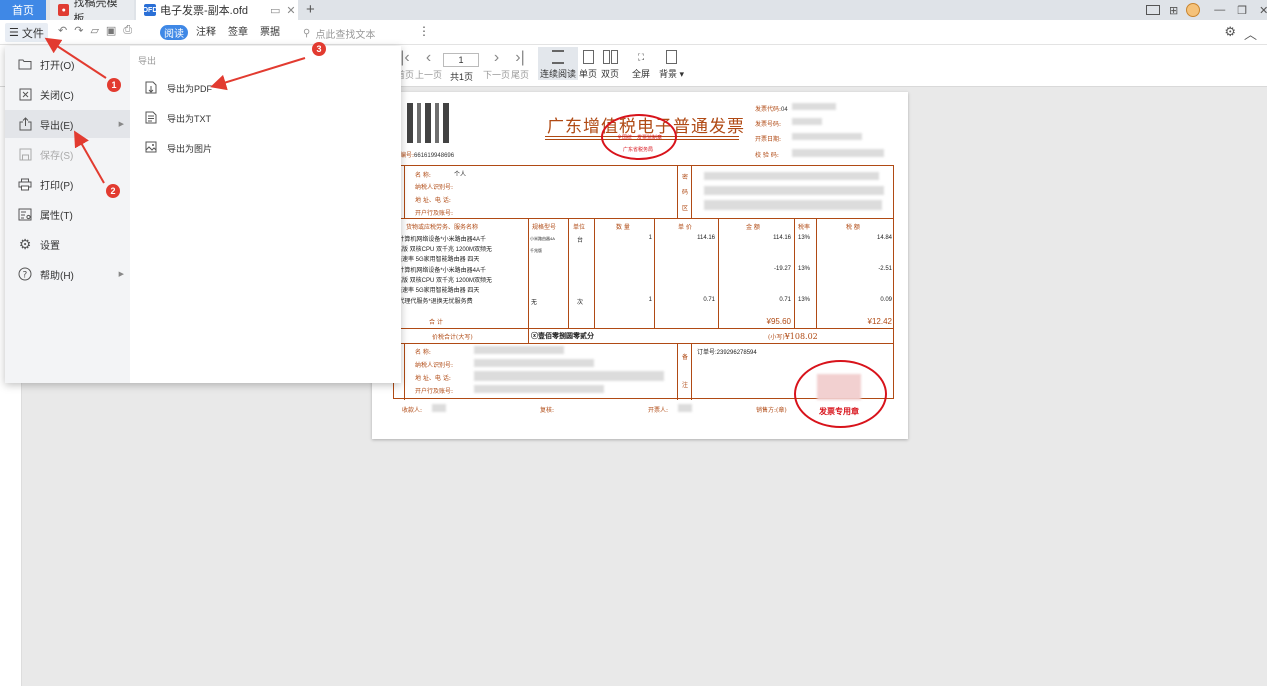 This screenshot has width=1267, height=686. Describe the element at coordinates (558, 57) in the screenshot. I see `continuous-icon` at that location.